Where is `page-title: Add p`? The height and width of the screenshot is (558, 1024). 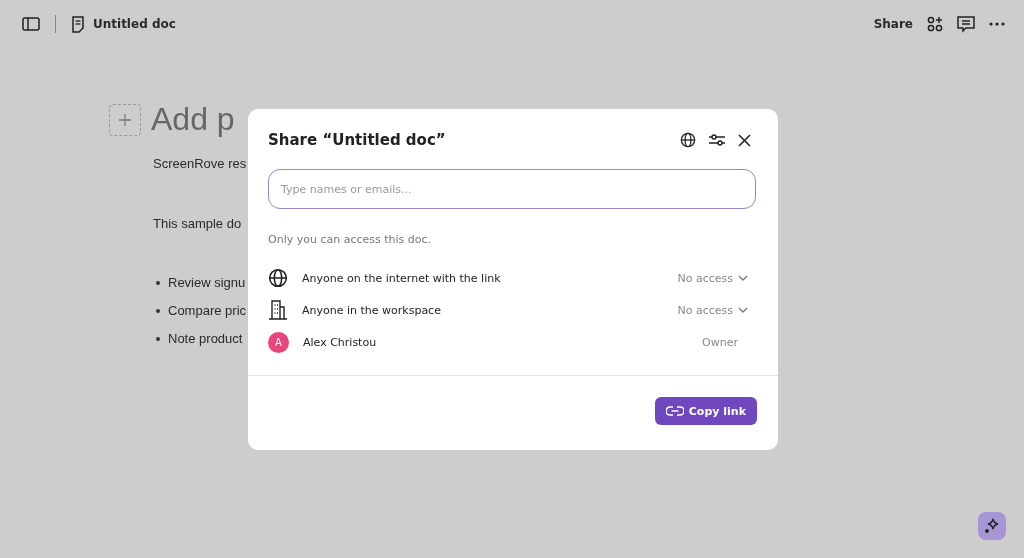 page-title: Add p is located at coordinates (193, 119).